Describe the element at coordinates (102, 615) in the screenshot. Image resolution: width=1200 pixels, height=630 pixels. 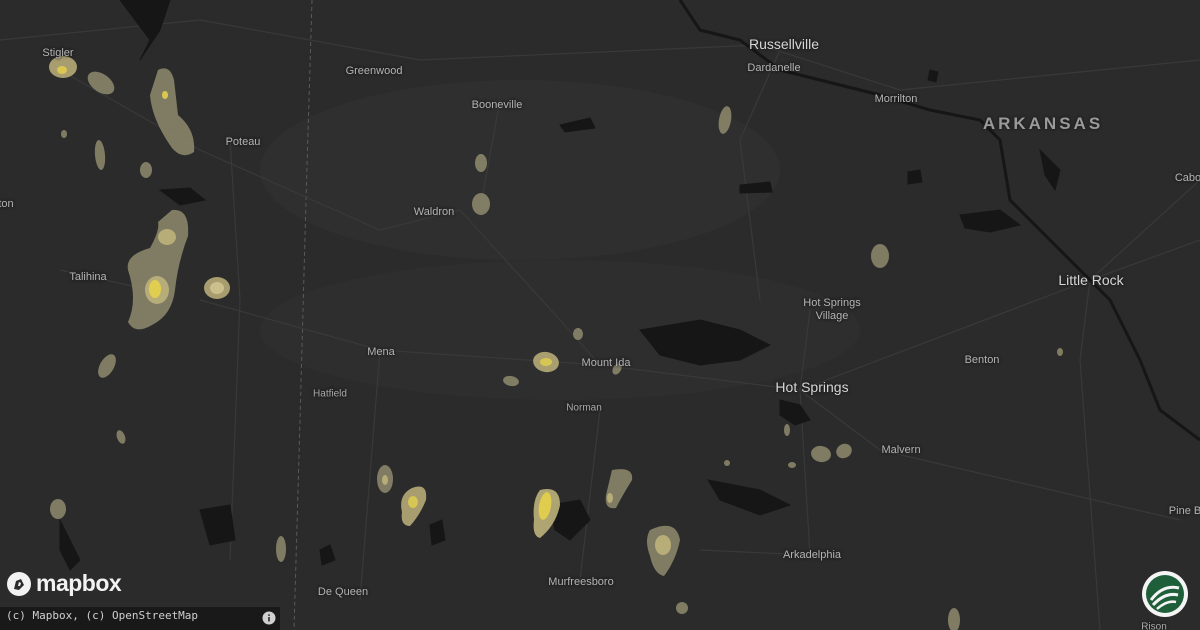
I see `attribution-text: (c) Mapbox, (c) OpenStreetMap` at that location.